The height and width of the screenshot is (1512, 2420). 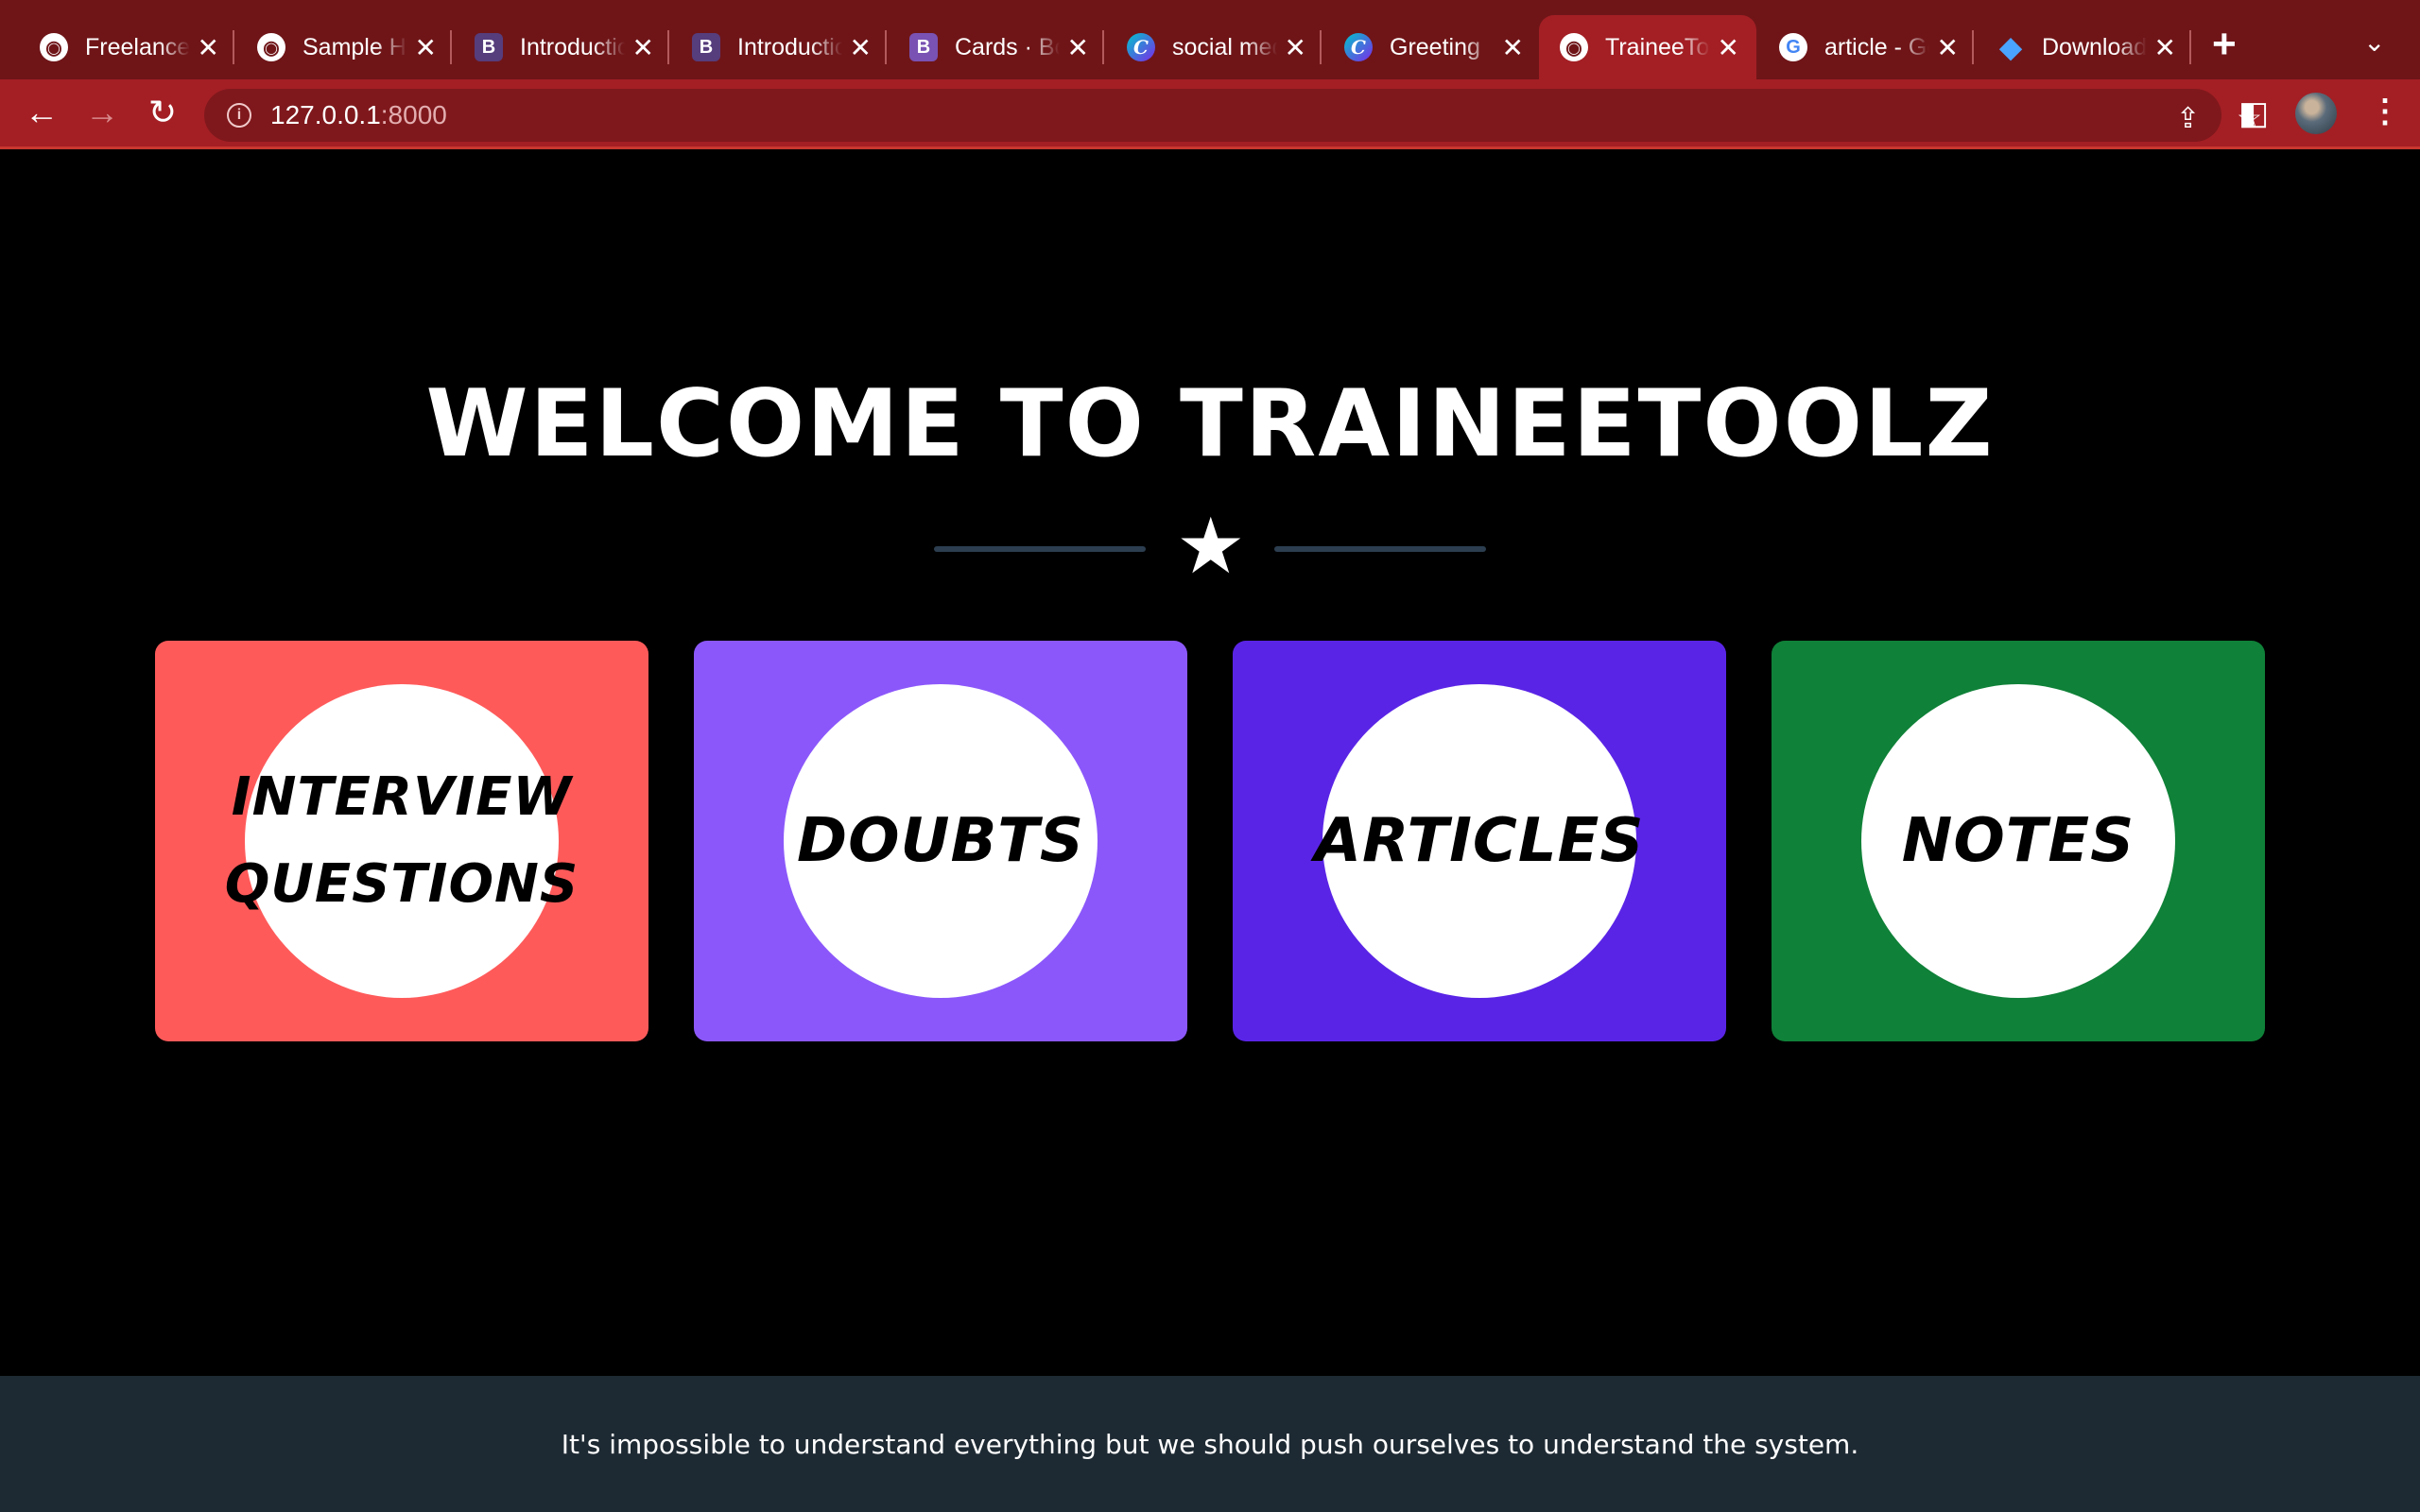 I want to click on tab-introduction-1: B Introduction ✕, so click(x=562, y=47).